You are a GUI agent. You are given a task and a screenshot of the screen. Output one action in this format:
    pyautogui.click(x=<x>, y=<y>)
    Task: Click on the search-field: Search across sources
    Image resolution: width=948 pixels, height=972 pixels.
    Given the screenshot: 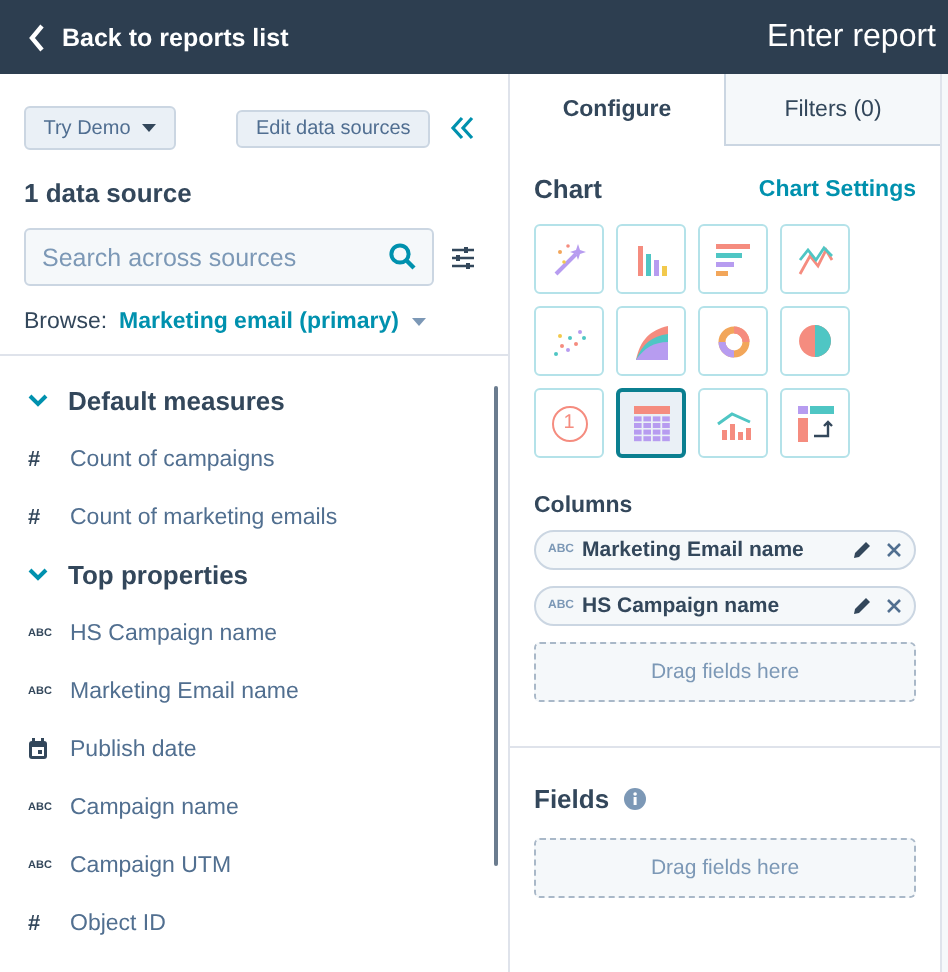 What is the action you would take?
    pyautogui.click(x=229, y=257)
    